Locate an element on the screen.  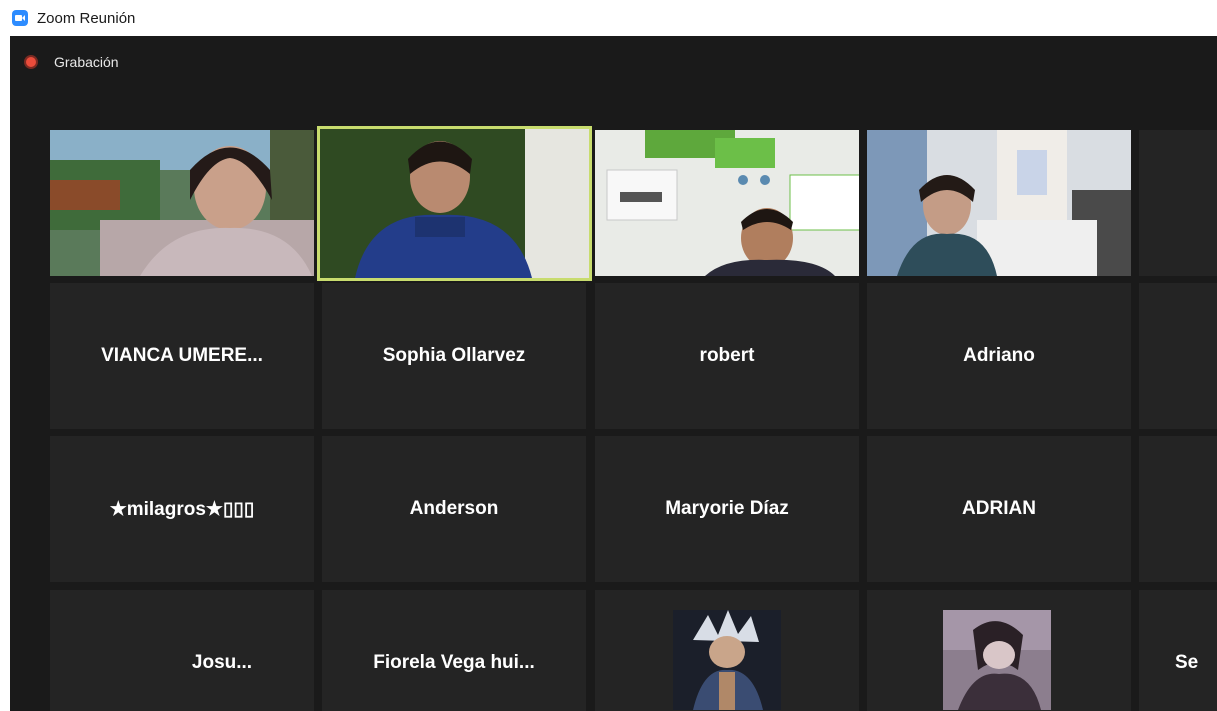
participant-tile: Sophia Ollarvez is located at coordinates (454, 356).